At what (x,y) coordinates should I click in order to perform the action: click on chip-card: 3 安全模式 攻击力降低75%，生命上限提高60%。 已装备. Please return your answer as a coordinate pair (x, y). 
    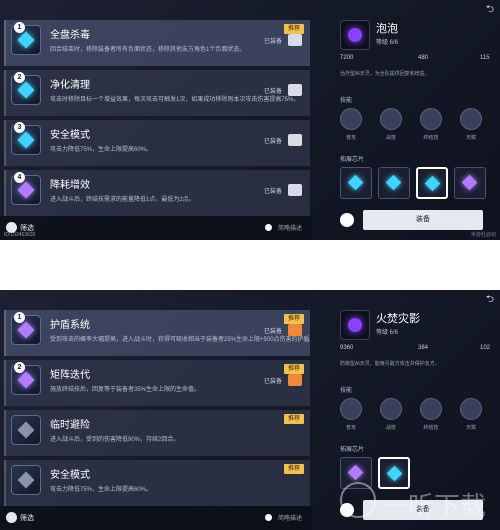
    Looking at the image, I should click on (157, 143).